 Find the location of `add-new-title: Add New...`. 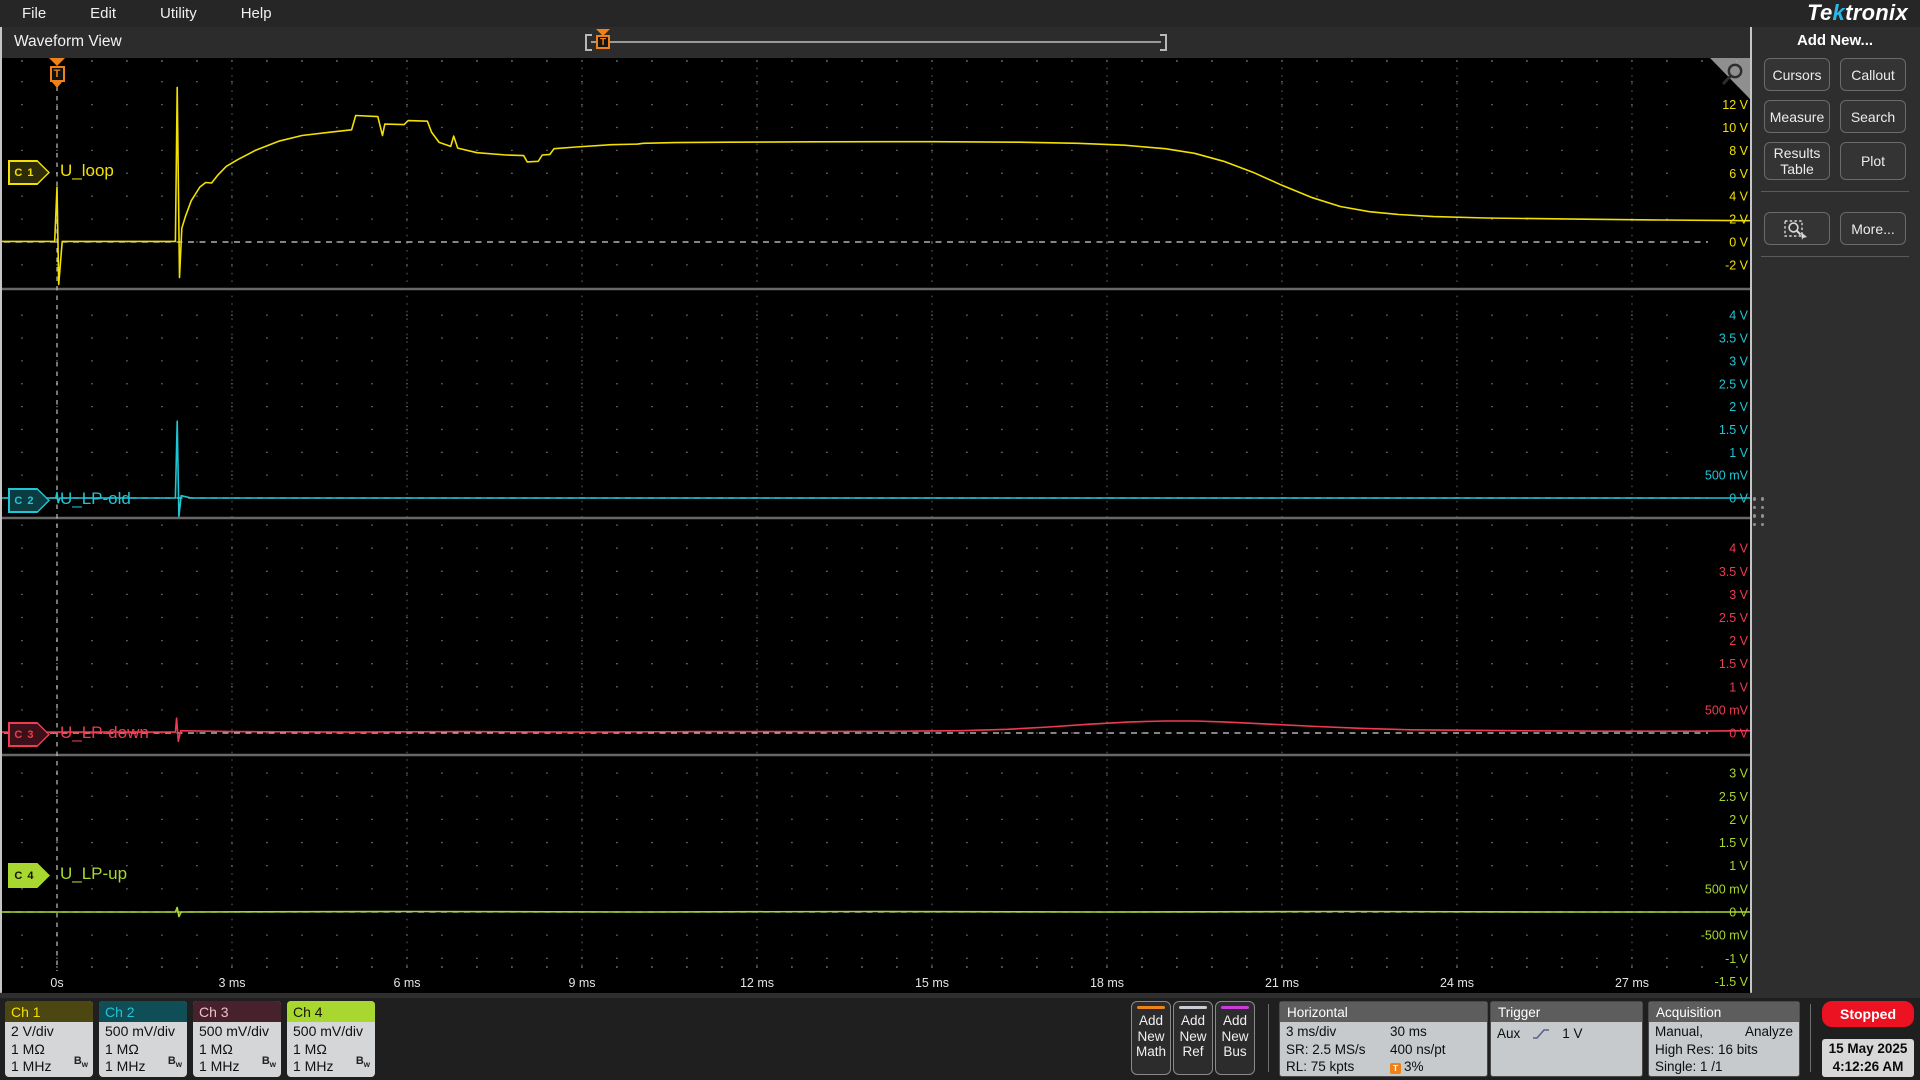

add-new-title: Add New... is located at coordinates (1835, 40).